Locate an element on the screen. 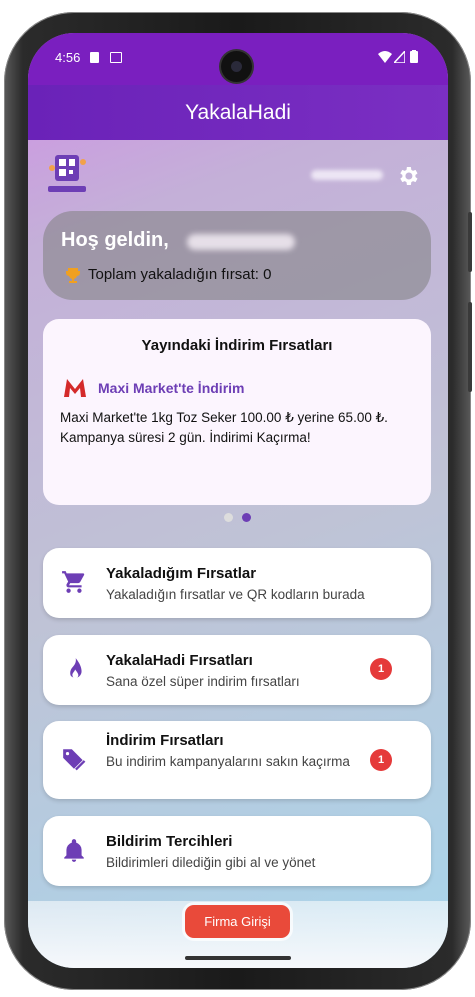 The image size is (475, 997). trophy-icon is located at coordinates (73, 275).